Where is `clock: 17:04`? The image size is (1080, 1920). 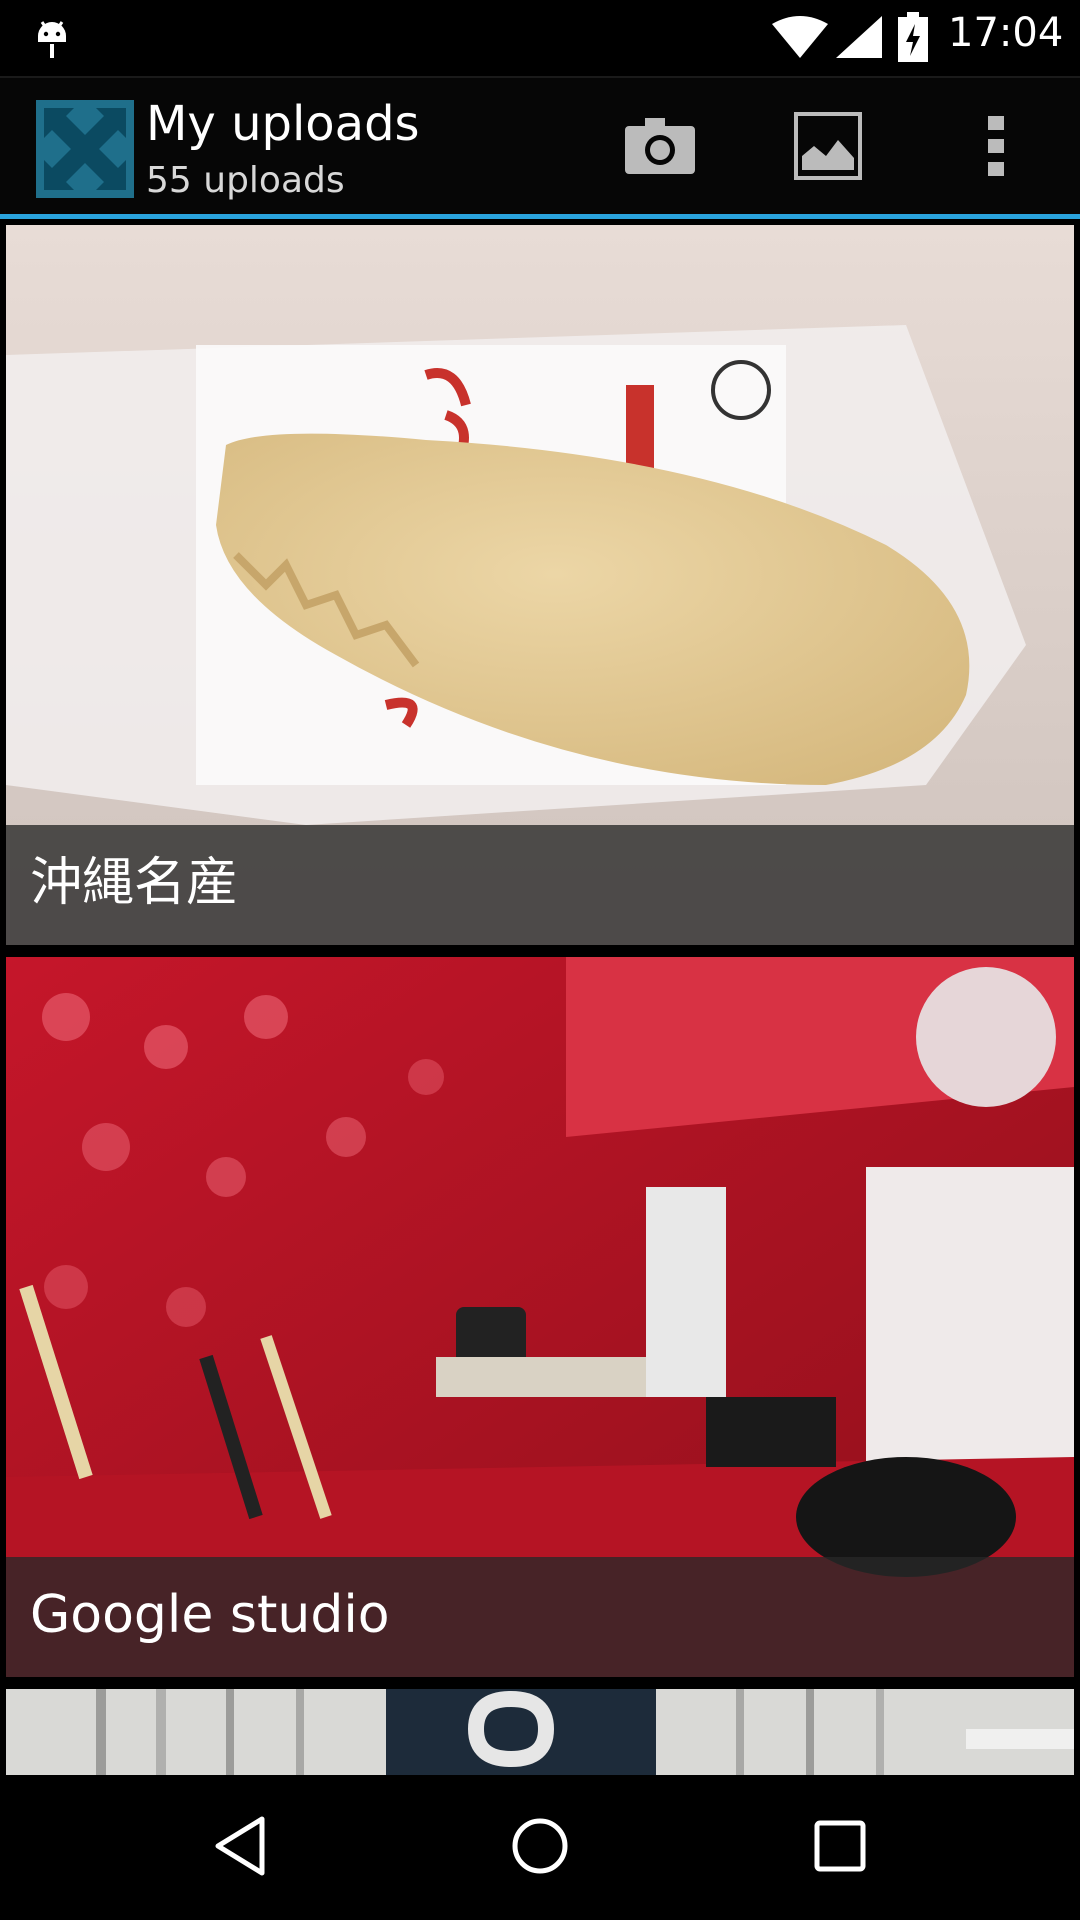
clock: 17:04 is located at coordinates (1006, 33).